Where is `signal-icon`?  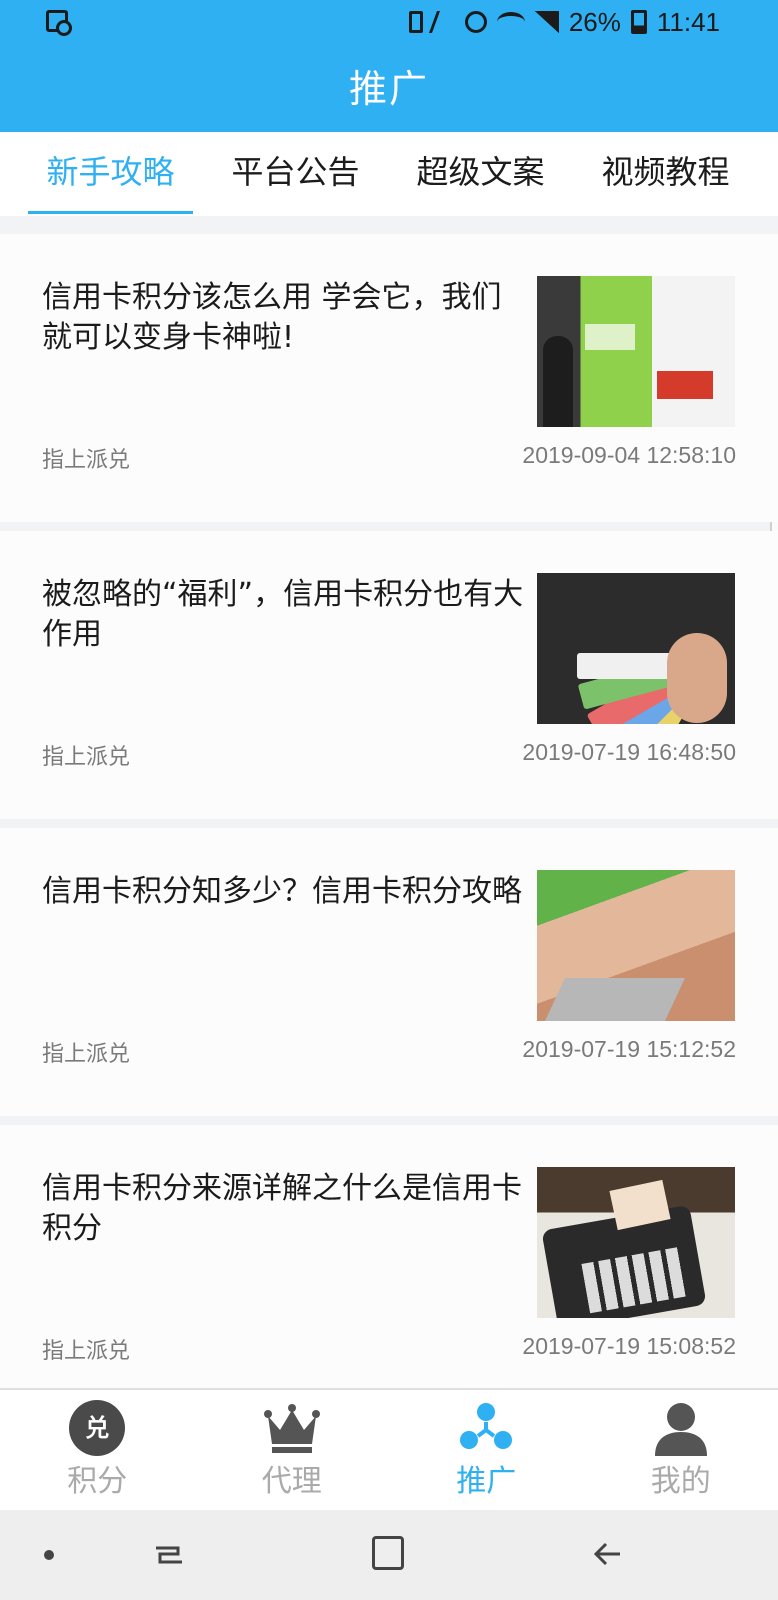 signal-icon is located at coordinates (546, 22).